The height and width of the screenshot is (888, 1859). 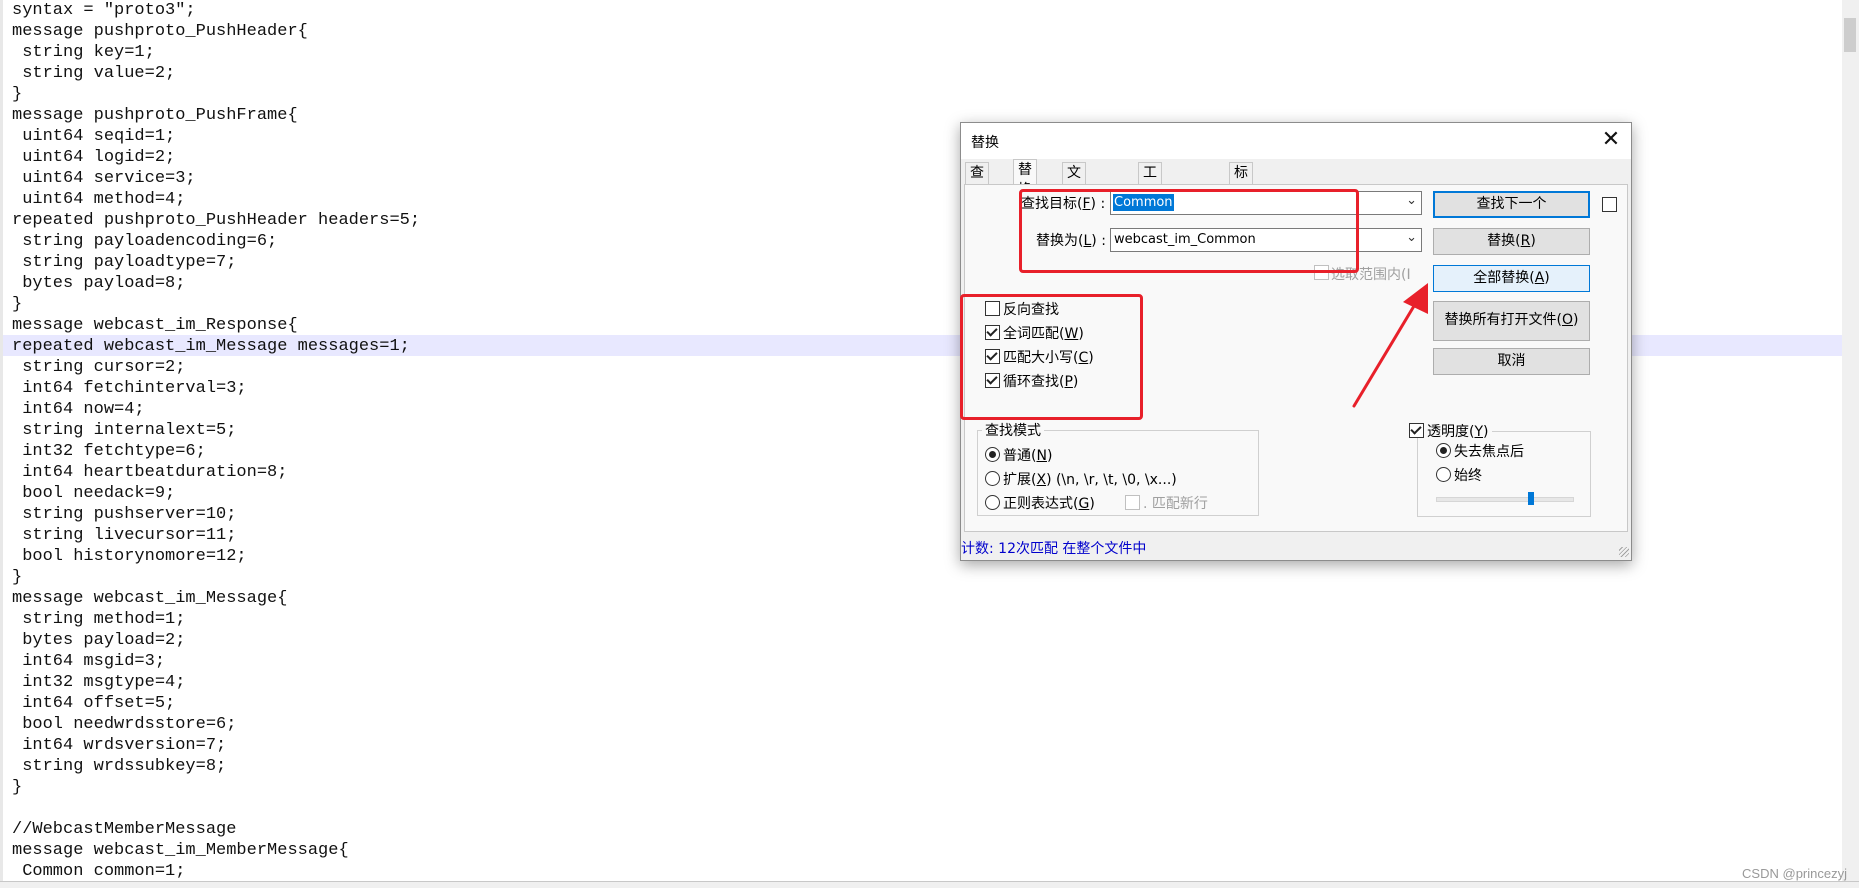 What do you see at coordinates (98, 871) in the screenshot?
I see `code-line: Common common=1;` at bounding box center [98, 871].